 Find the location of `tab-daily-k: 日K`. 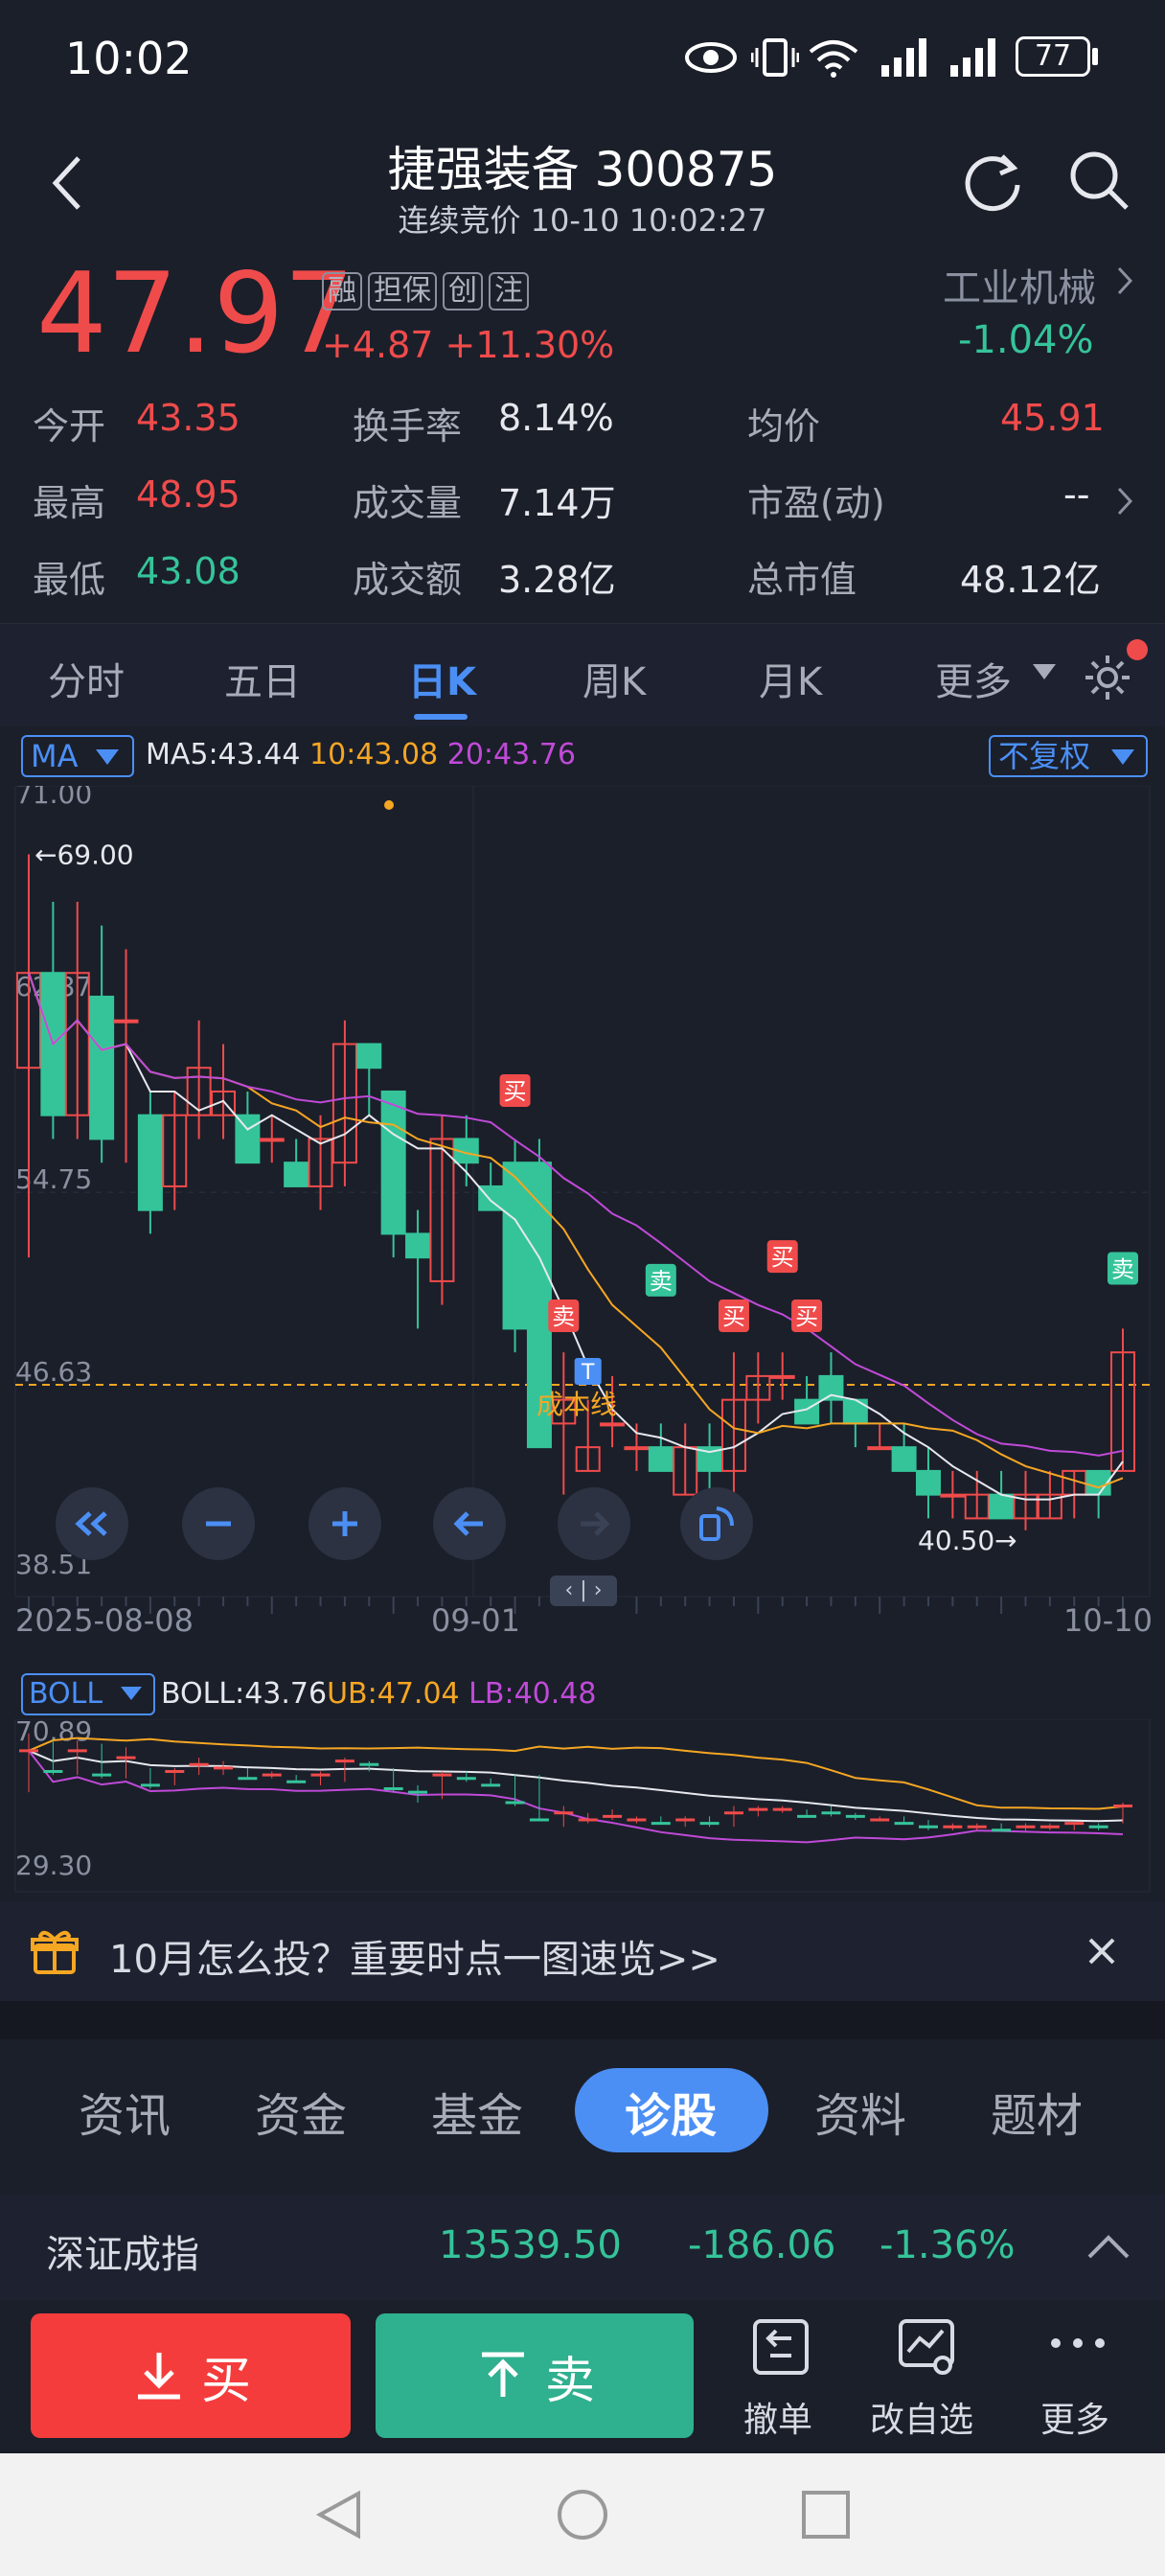

tab-daily-k: 日K is located at coordinates (442, 678).